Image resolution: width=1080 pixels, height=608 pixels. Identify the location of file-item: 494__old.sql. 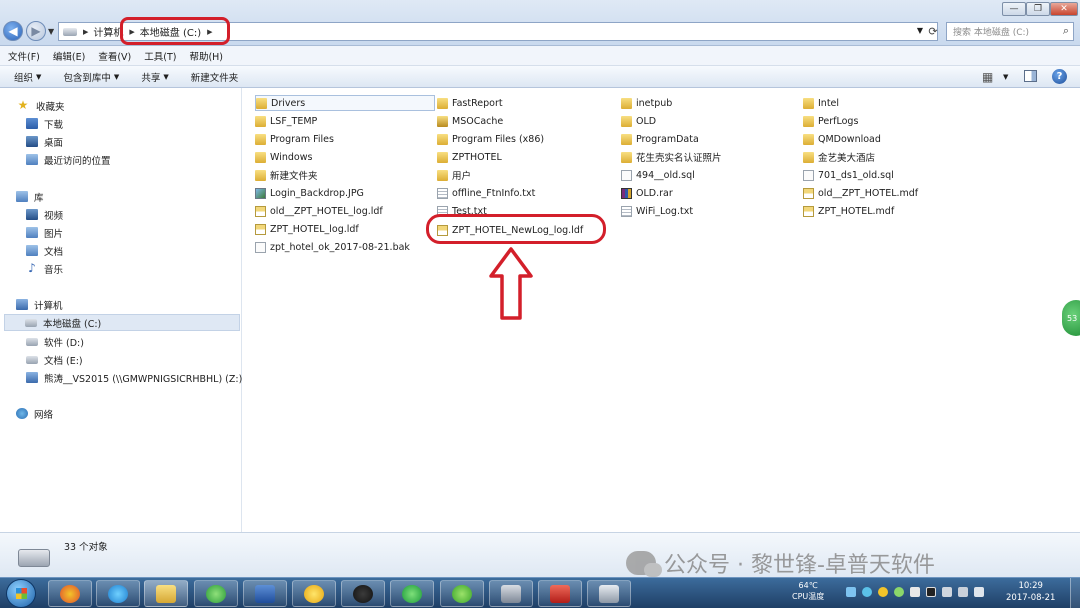
(658, 175).